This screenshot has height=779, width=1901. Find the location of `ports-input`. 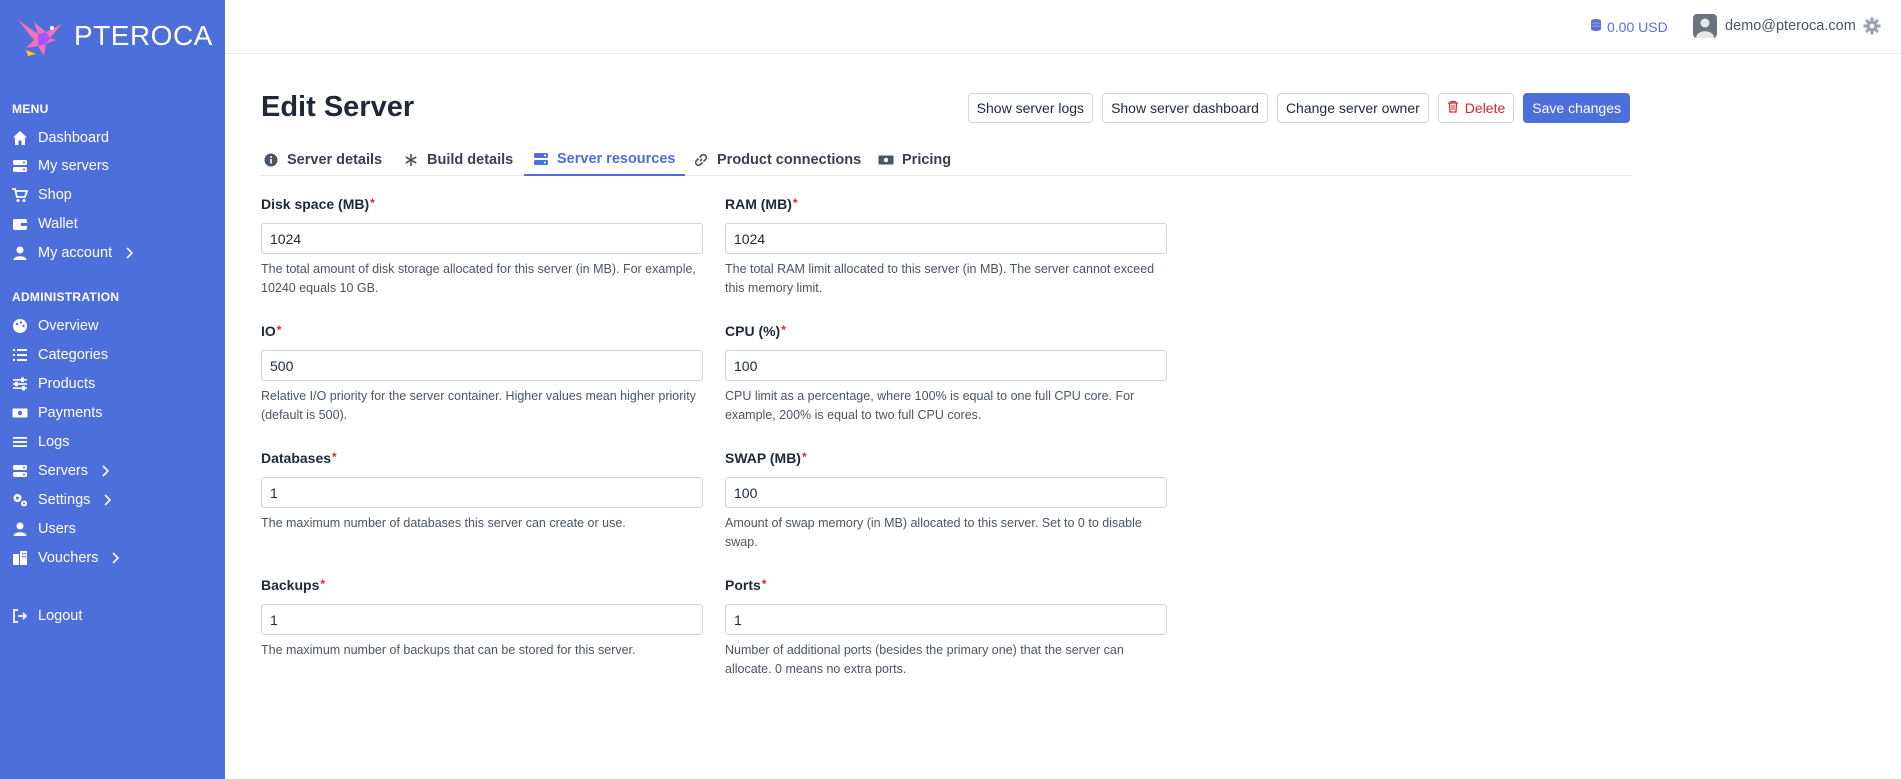

ports-input is located at coordinates (946, 619).